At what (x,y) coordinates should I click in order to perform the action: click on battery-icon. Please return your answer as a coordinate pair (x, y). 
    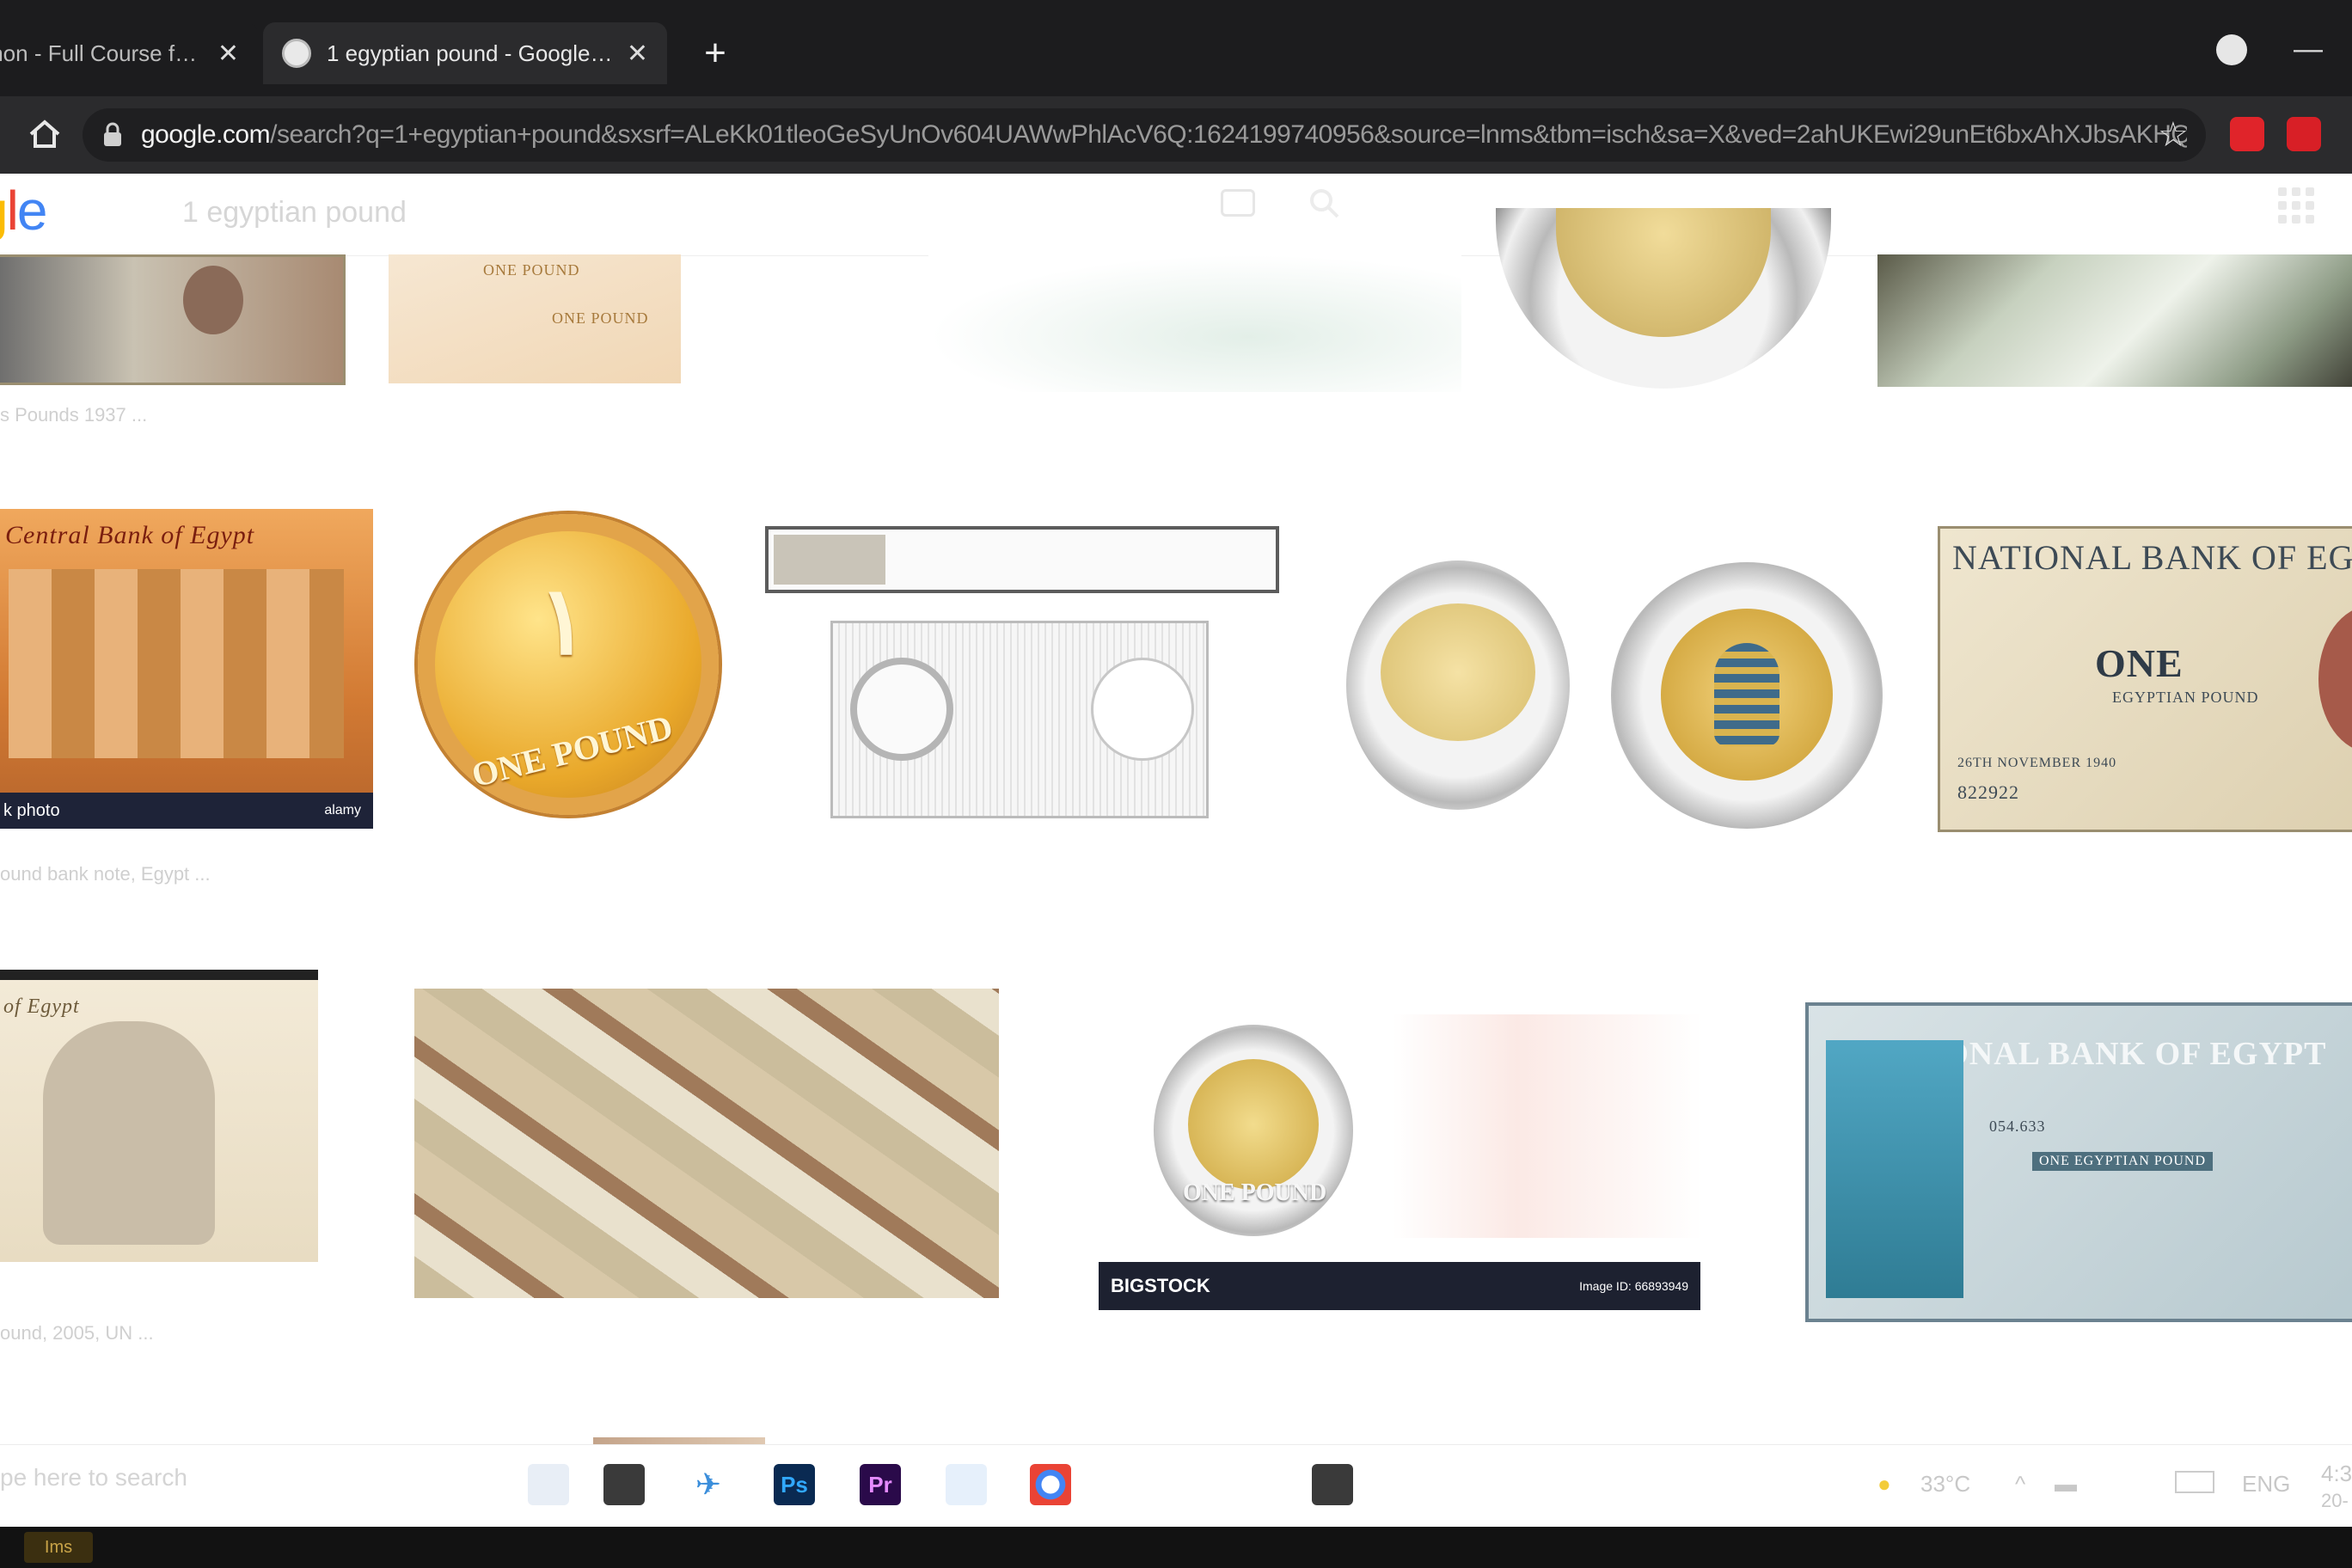
    Looking at the image, I should click on (2194, 1482).